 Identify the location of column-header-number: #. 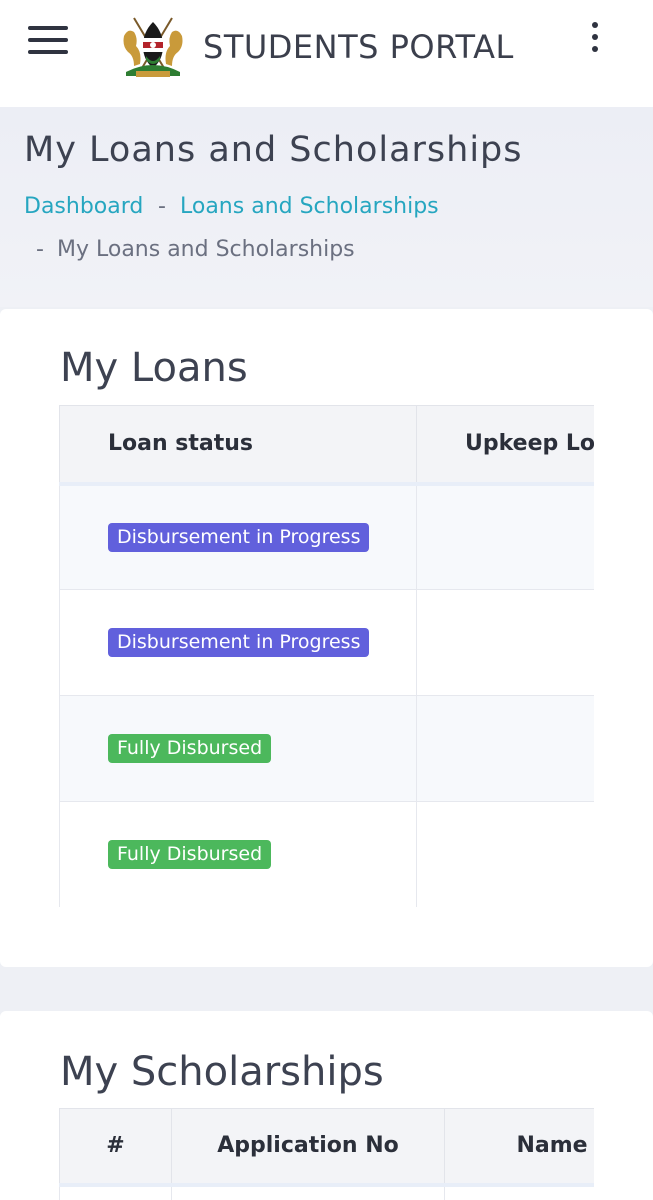
(115, 1146).